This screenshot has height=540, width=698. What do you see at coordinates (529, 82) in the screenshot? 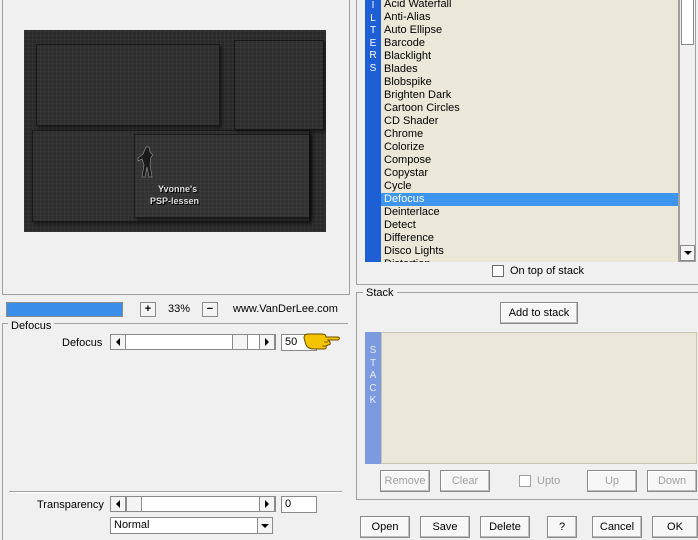
I see `filter-item: Blobspike` at bounding box center [529, 82].